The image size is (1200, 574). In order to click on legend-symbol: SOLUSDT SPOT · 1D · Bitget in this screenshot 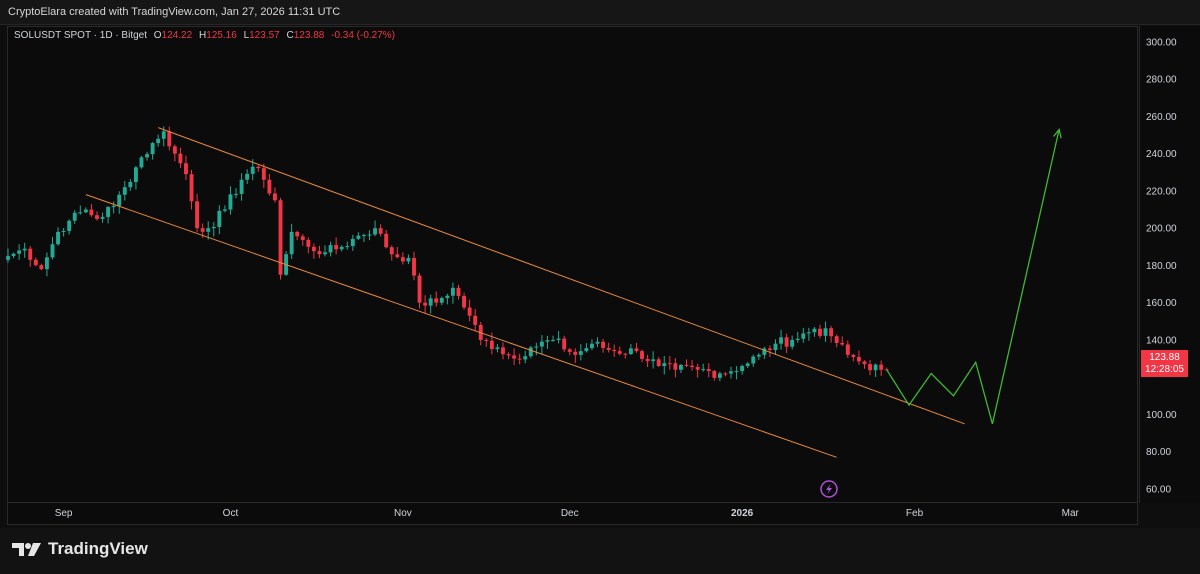, I will do `click(81, 35)`.